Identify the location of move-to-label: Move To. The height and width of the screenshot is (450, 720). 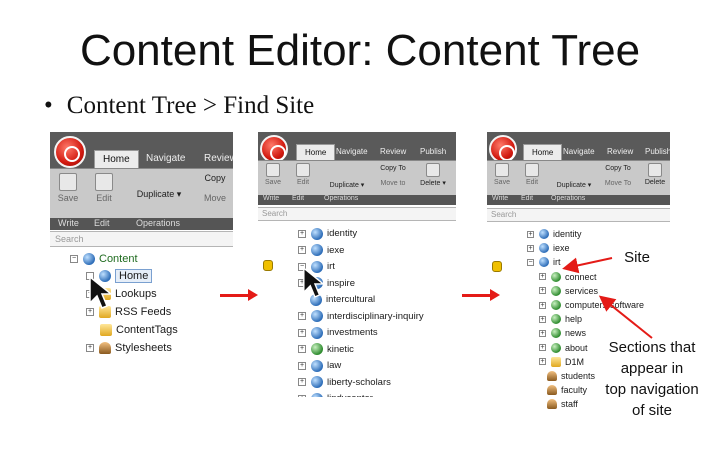
(618, 183).